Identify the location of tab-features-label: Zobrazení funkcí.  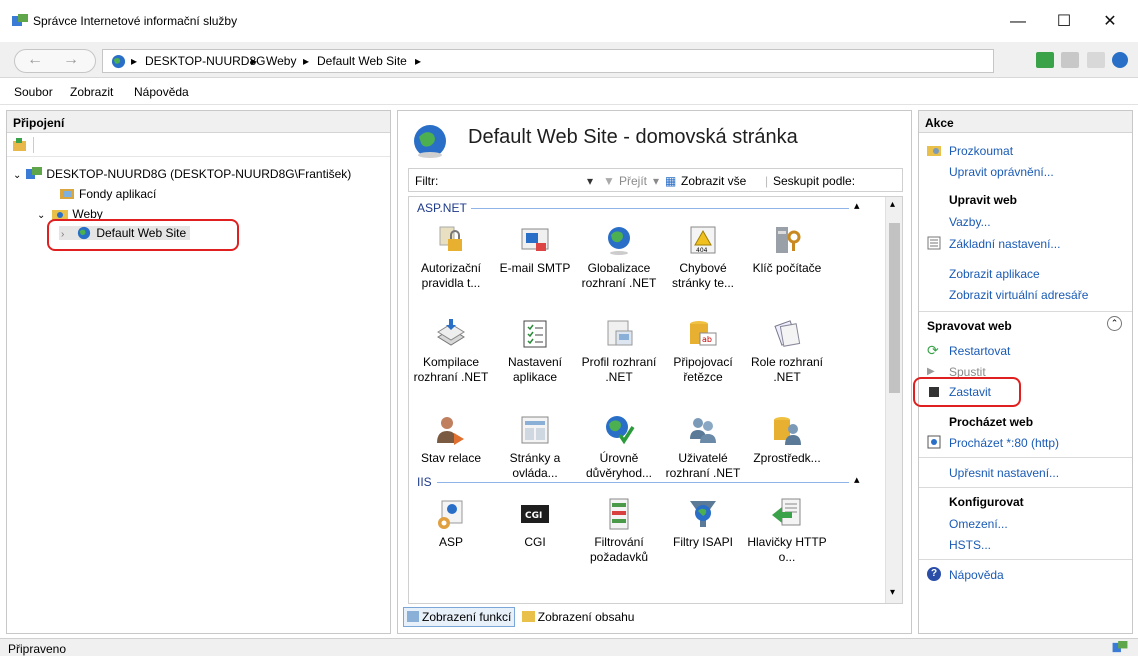
(467, 617).